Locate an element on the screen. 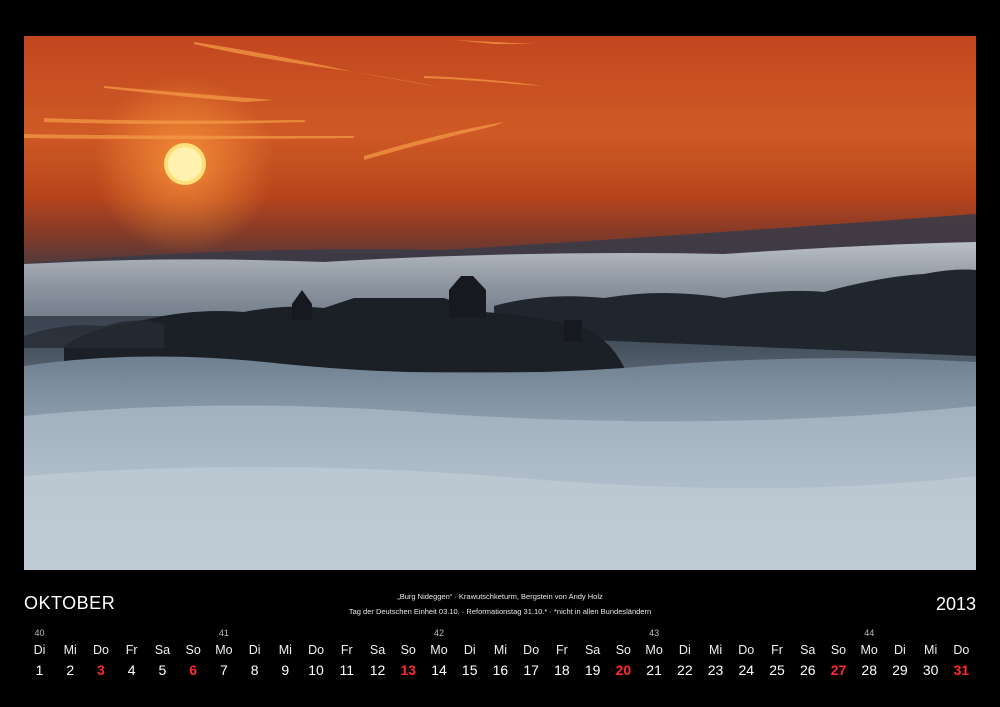 The height and width of the screenshot is (707, 1000). day-number: 5 is located at coordinates (162, 670).